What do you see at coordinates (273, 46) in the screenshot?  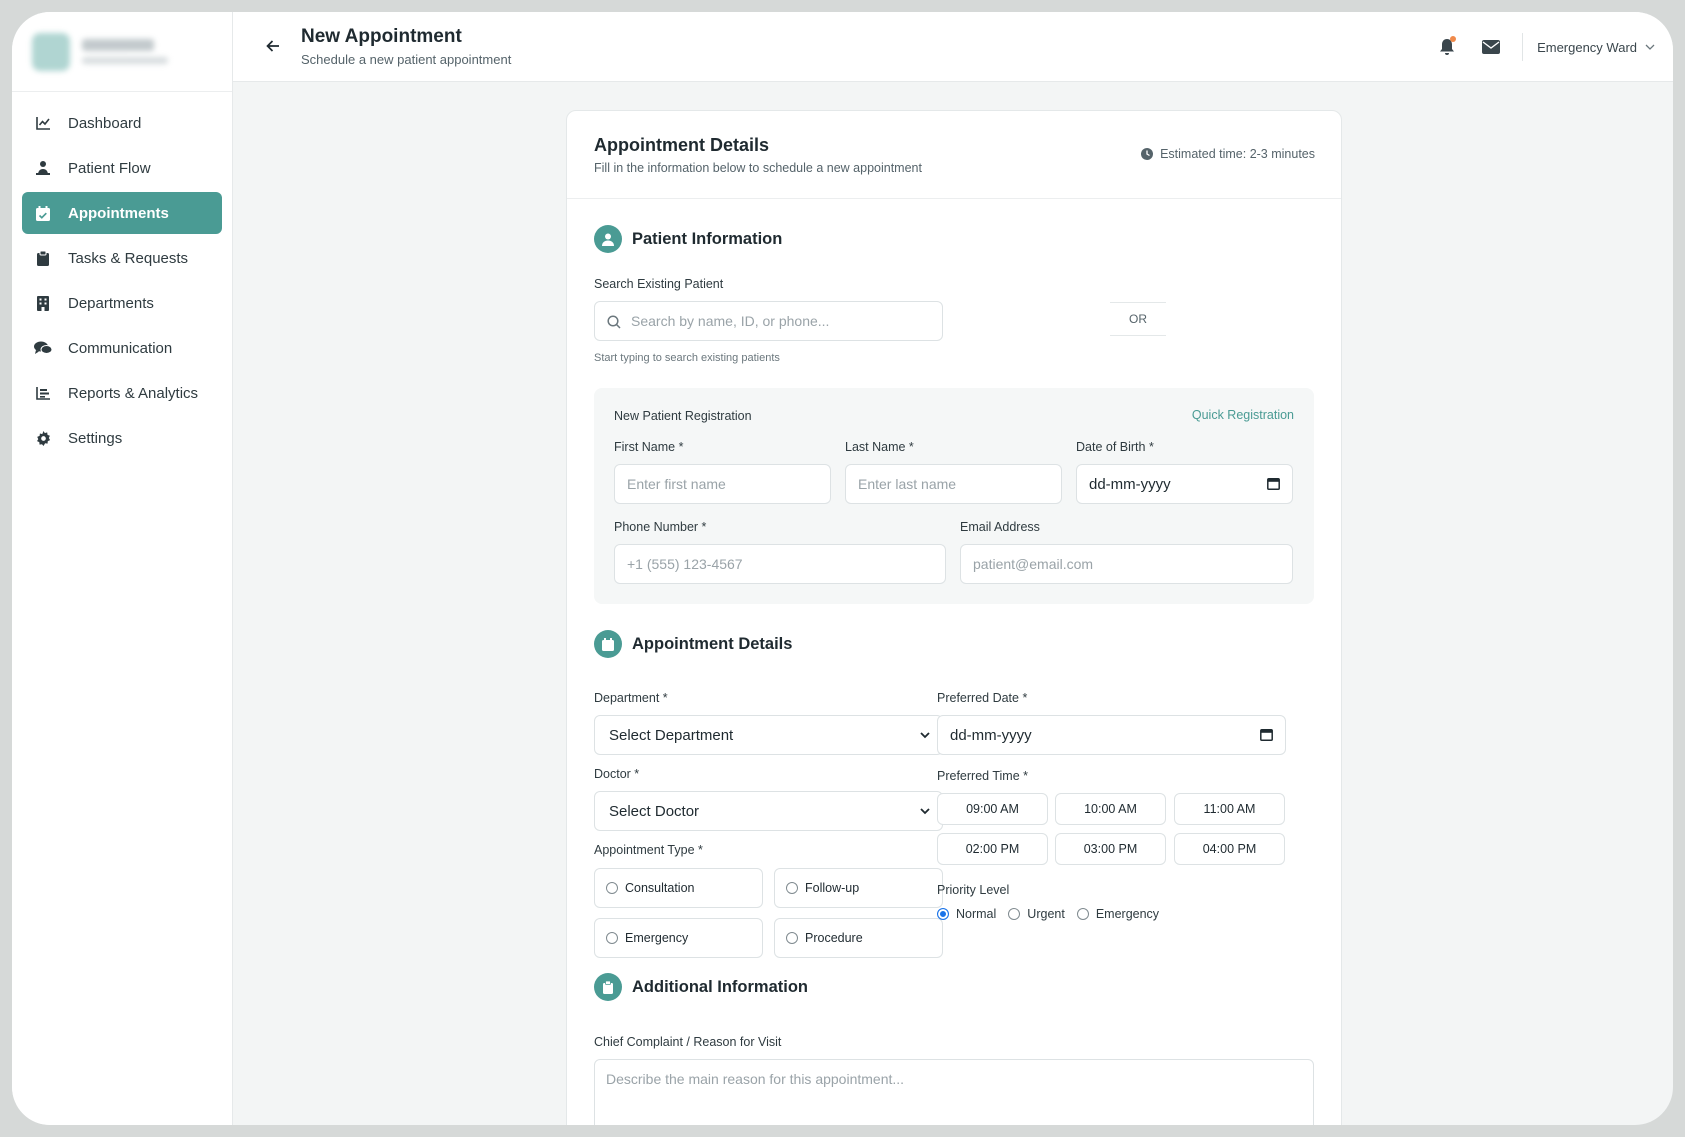 I see `back-arrow-icon` at bounding box center [273, 46].